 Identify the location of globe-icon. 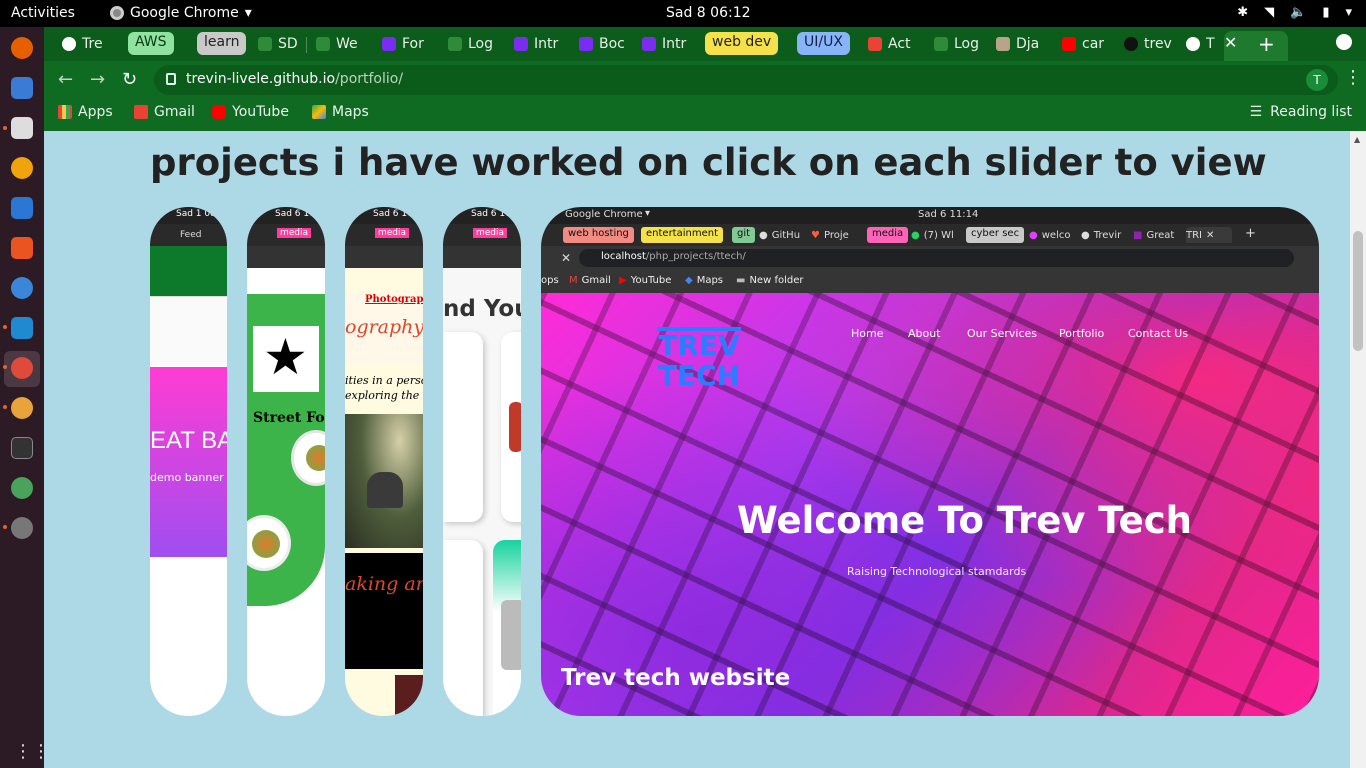
(1193, 44).